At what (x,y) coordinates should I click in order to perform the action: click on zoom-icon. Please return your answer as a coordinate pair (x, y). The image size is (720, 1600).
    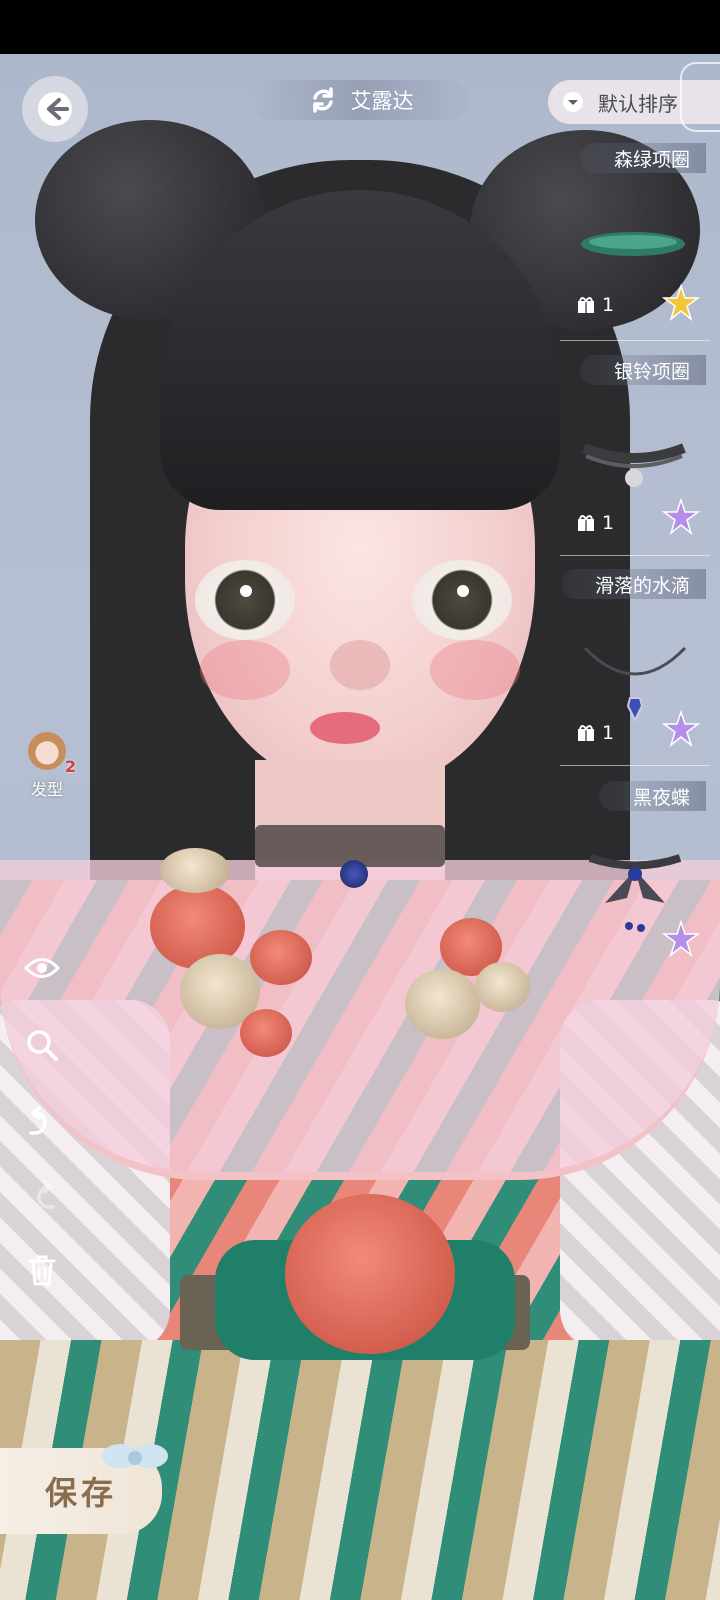
    Looking at the image, I should click on (42, 1045).